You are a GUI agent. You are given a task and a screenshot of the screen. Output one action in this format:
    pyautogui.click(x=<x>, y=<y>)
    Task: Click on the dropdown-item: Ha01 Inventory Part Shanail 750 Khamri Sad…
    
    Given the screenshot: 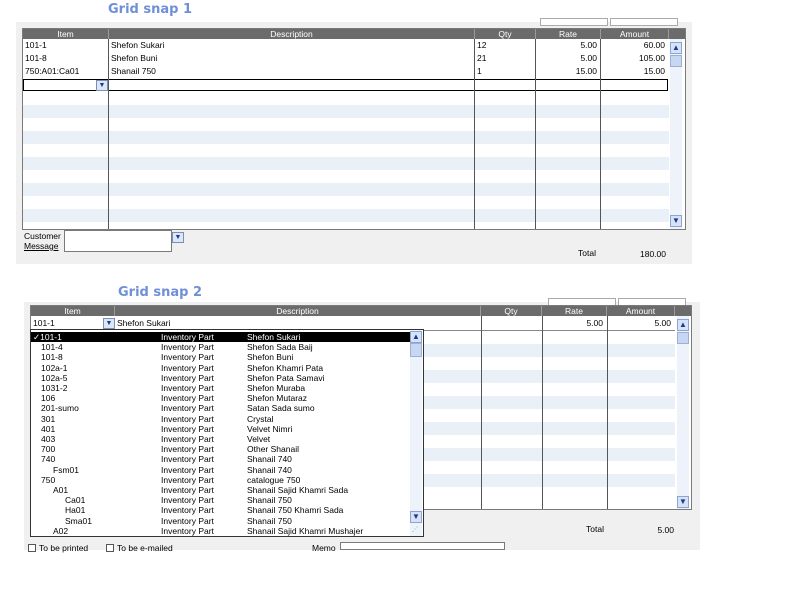 What is the action you would take?
    pyautogui.click(x=220, y=510)
    